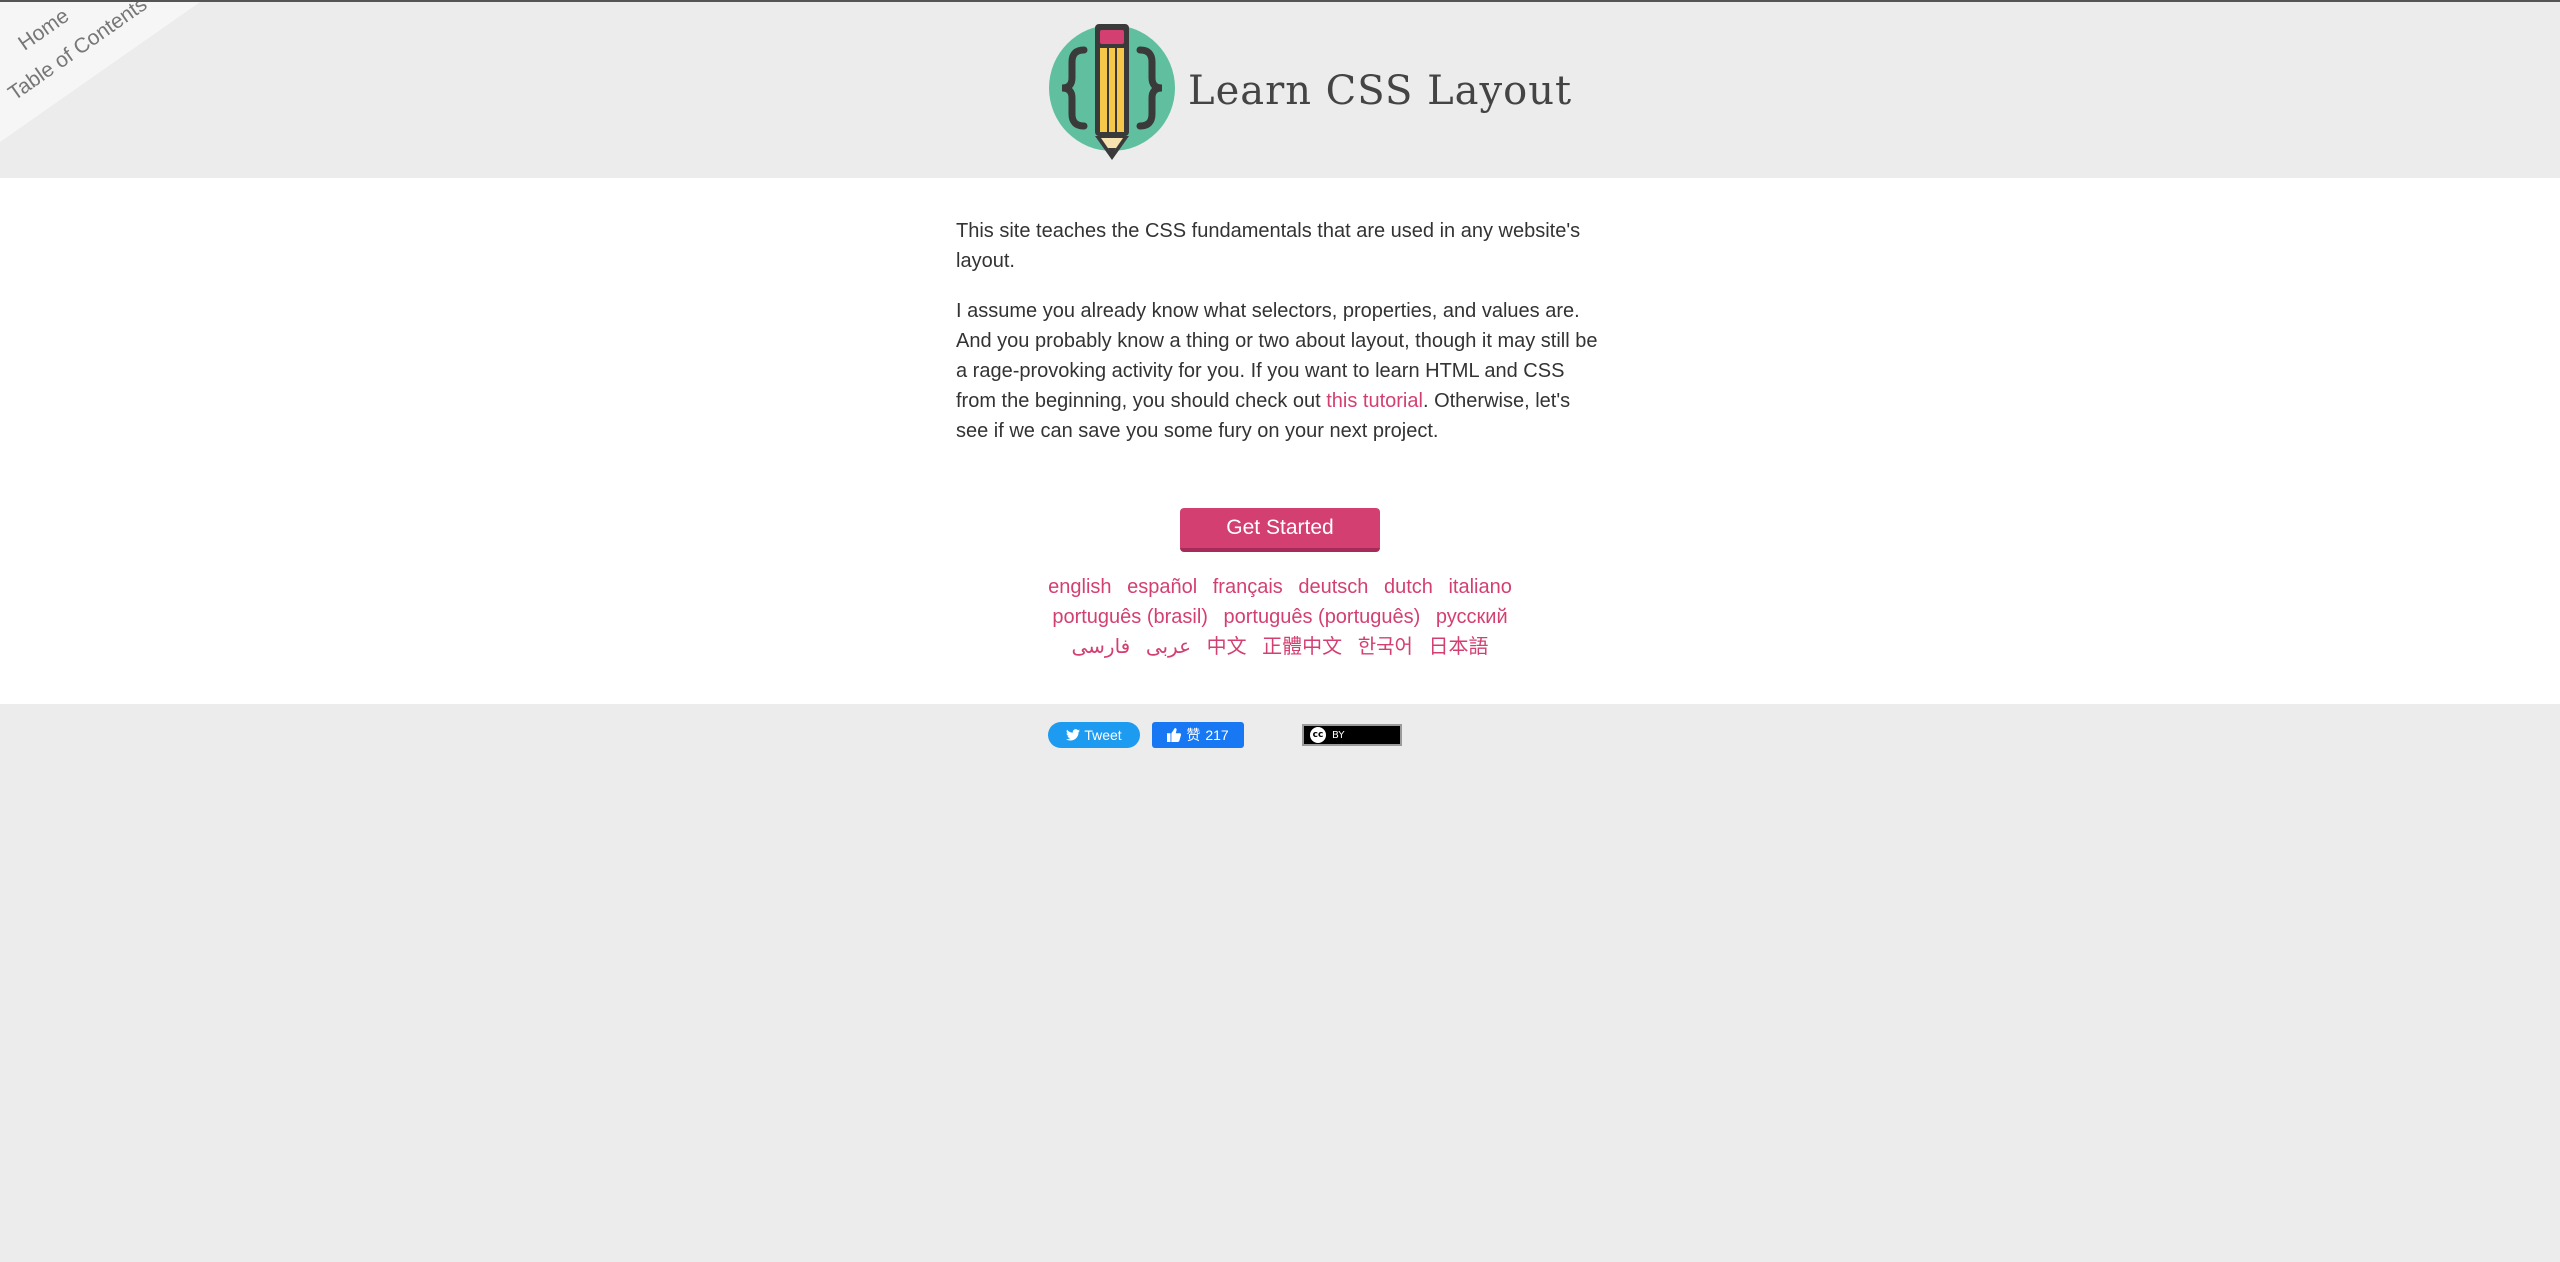 The image size is (2560, 1262). Describe the element at coordinates (1302, 647) in the screenshot. I see `lang-chinese-traditional: 正體中文` at that location.